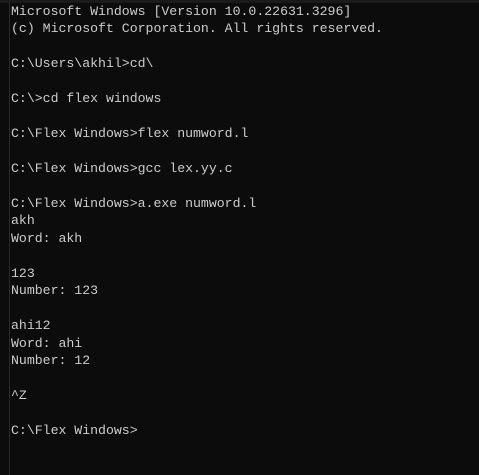 This screenshot has height=475, width=479. What do you see at coordinates (245, 430) in the screenshot?
I see `command-prompt: C:\Flex Windows>` at bounding box center [245, 430].